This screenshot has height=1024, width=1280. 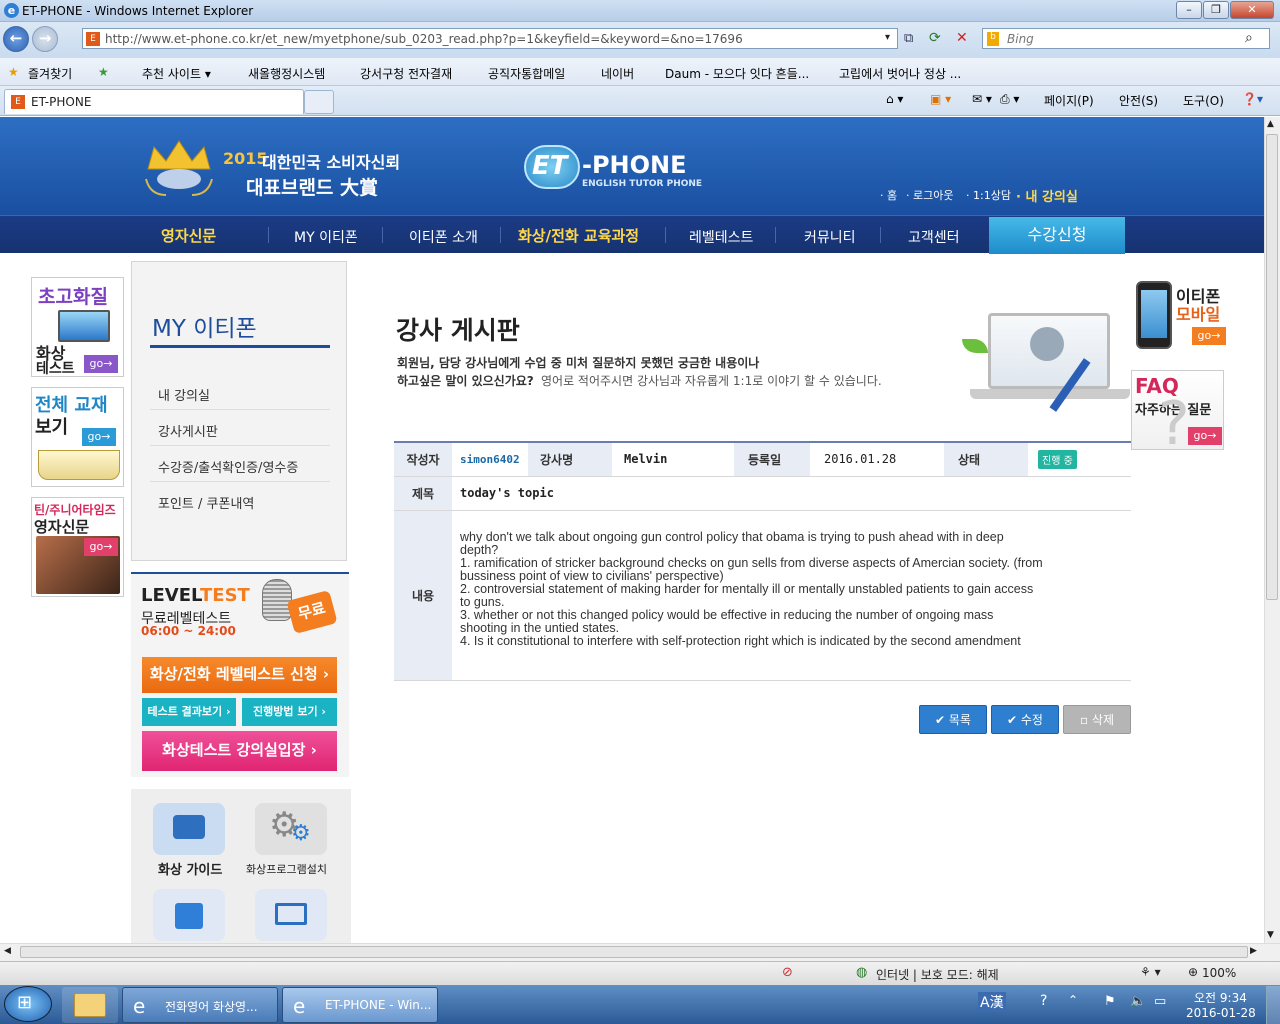 What do you see at coordinates (239, 675) in the screenshot?
I see `level-test-apply-button: 화상/전화 레벨테스트 신청 ›` at bounding box center [239, 675].